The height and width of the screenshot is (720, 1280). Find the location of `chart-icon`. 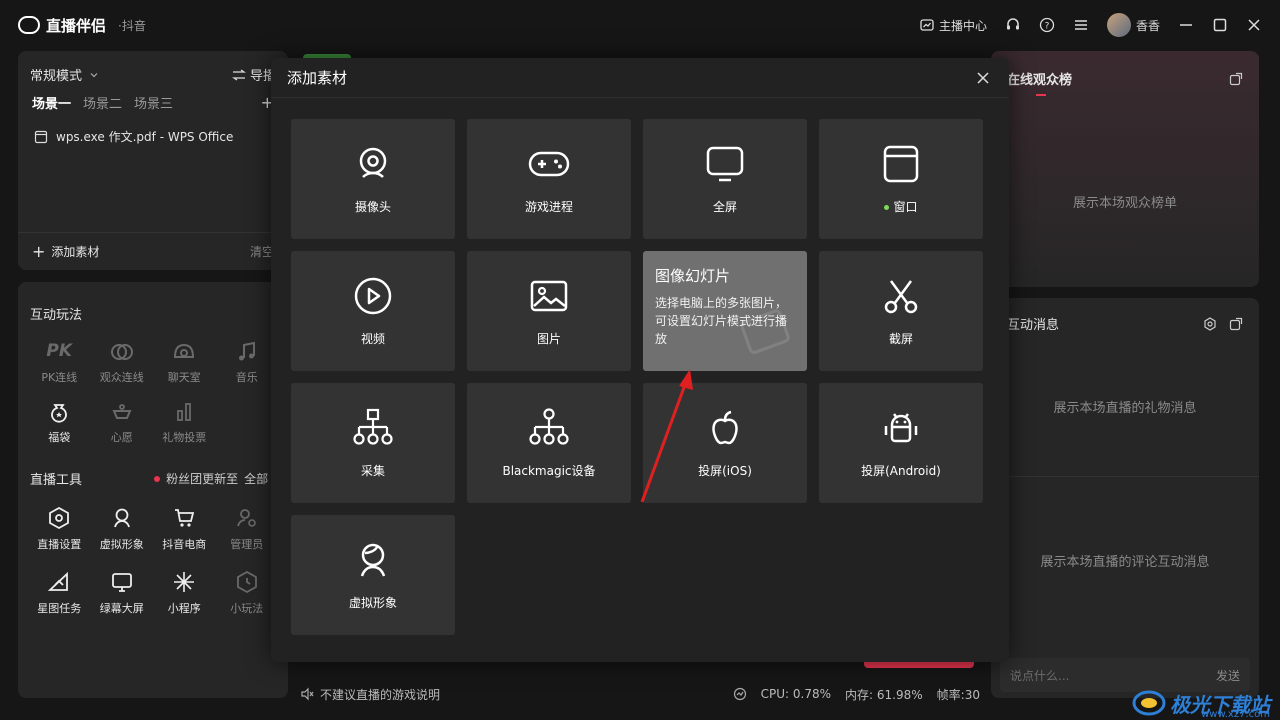

chart-icon is located at coordinates (927, 25).